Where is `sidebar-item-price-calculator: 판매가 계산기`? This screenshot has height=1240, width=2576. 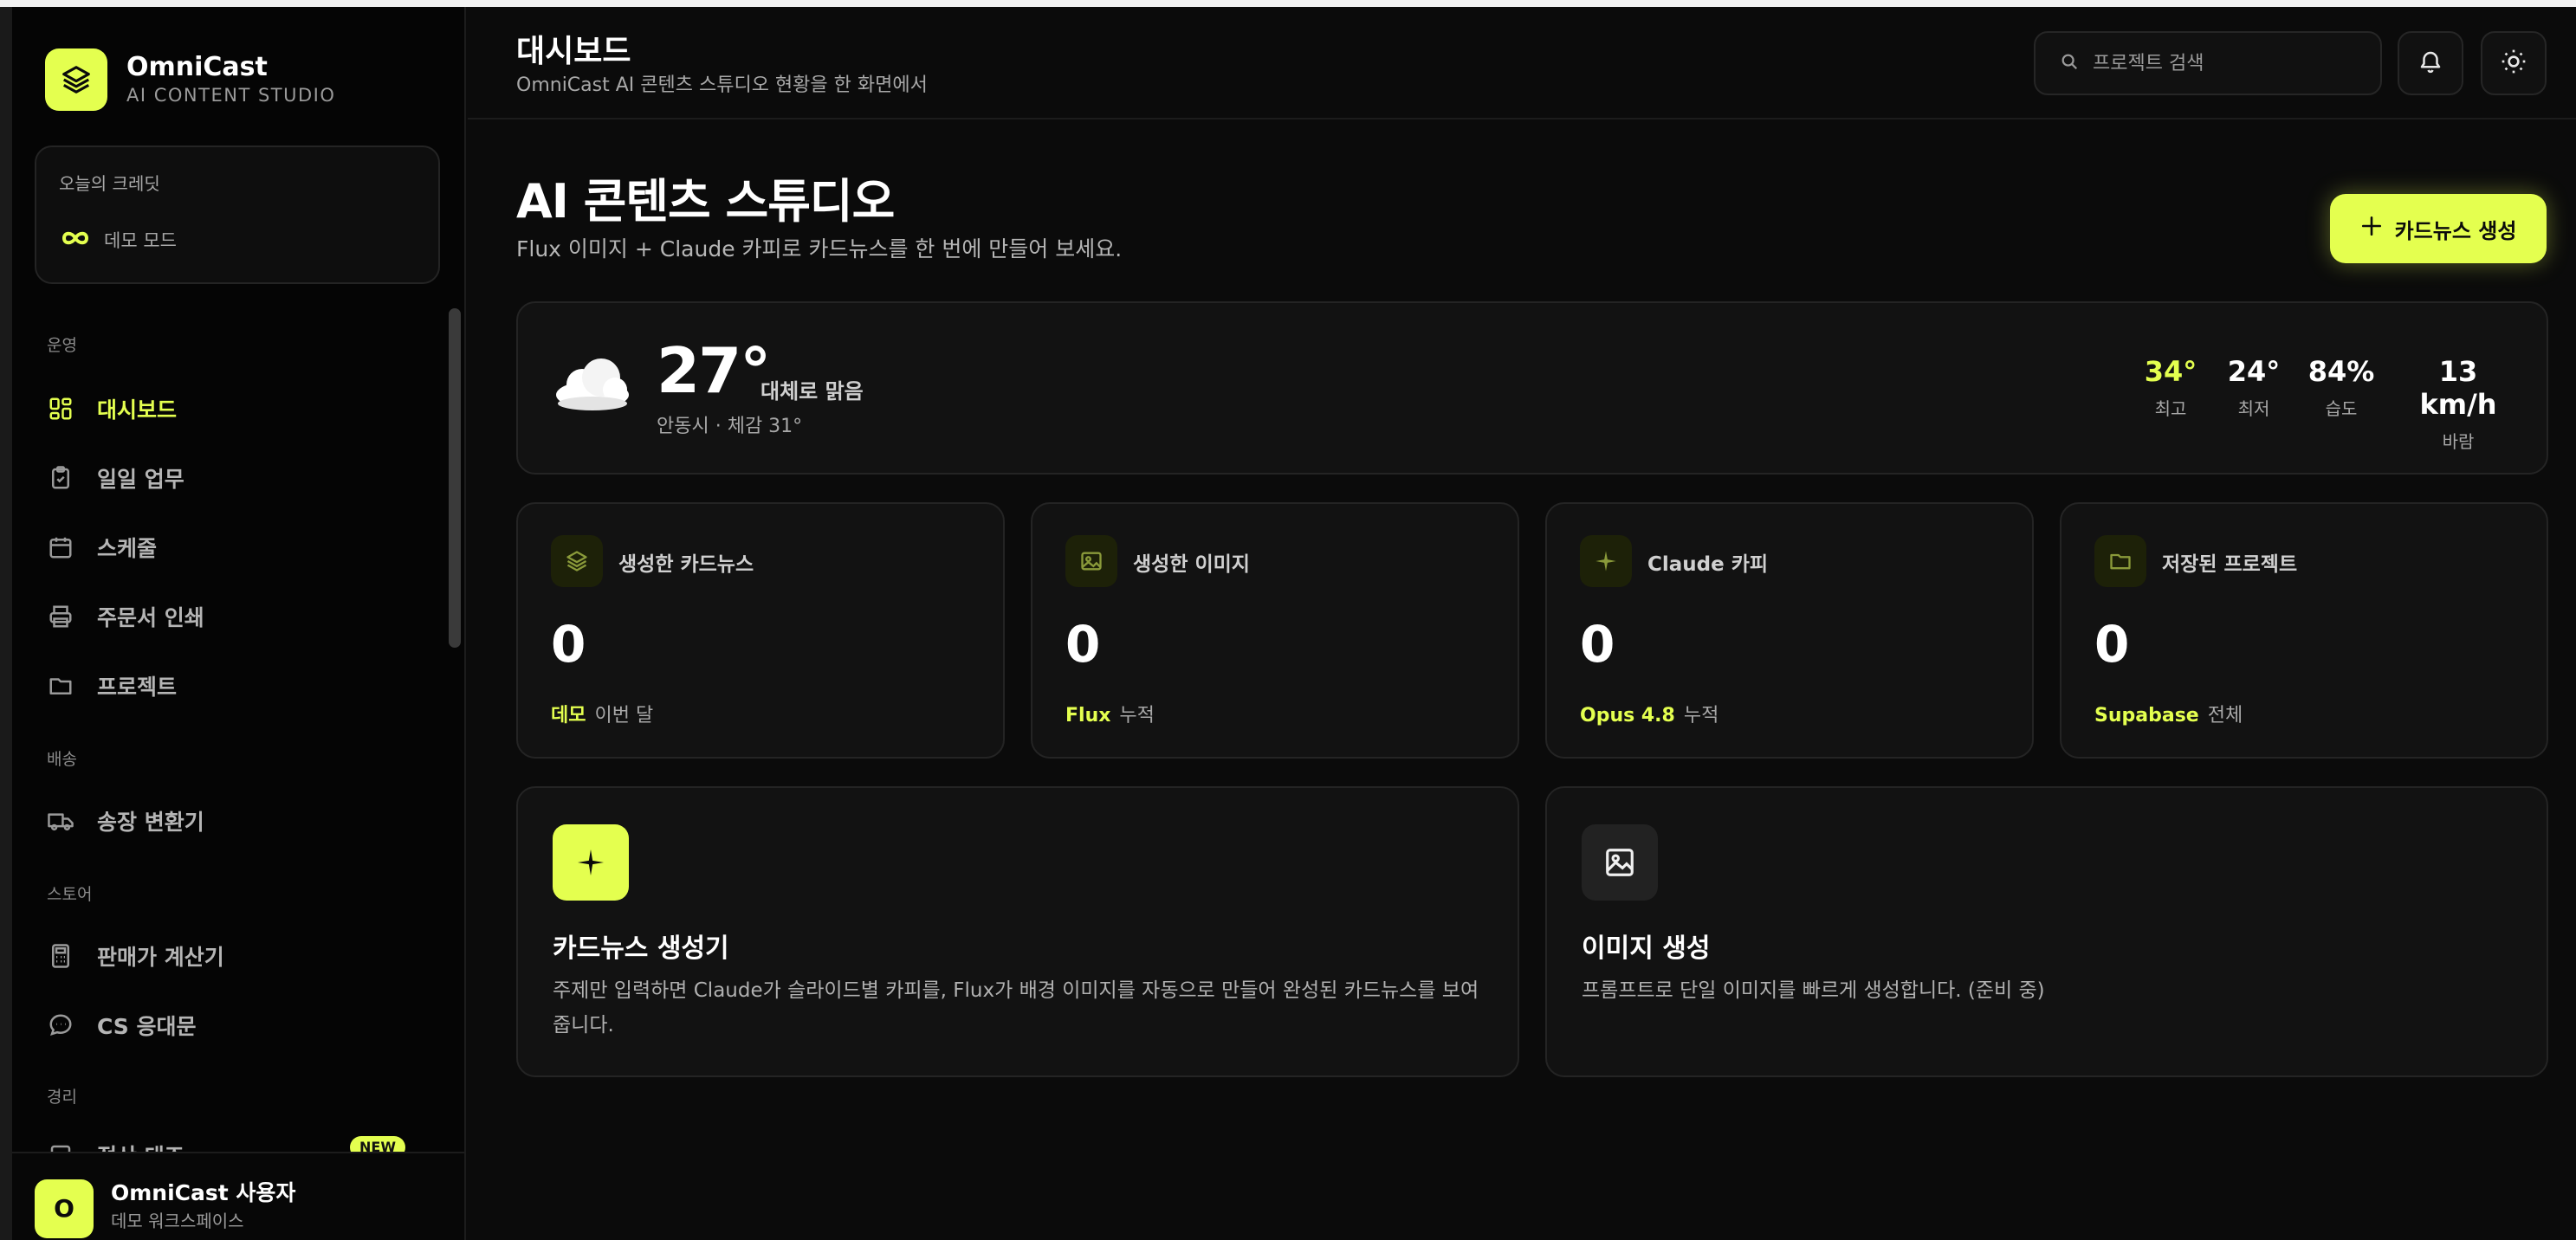 sidebar-item-price-calculator: 판매가 계산기 is located at coordinates (234, 956).